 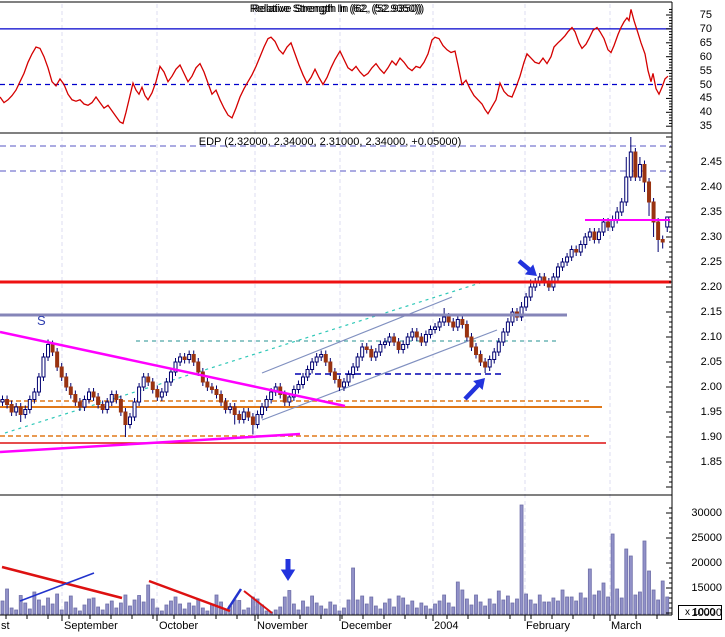 What do you see at coordinates (474, 389) in the screenshot?
I see `up-right-arrow` at bounding box center [474, 389].